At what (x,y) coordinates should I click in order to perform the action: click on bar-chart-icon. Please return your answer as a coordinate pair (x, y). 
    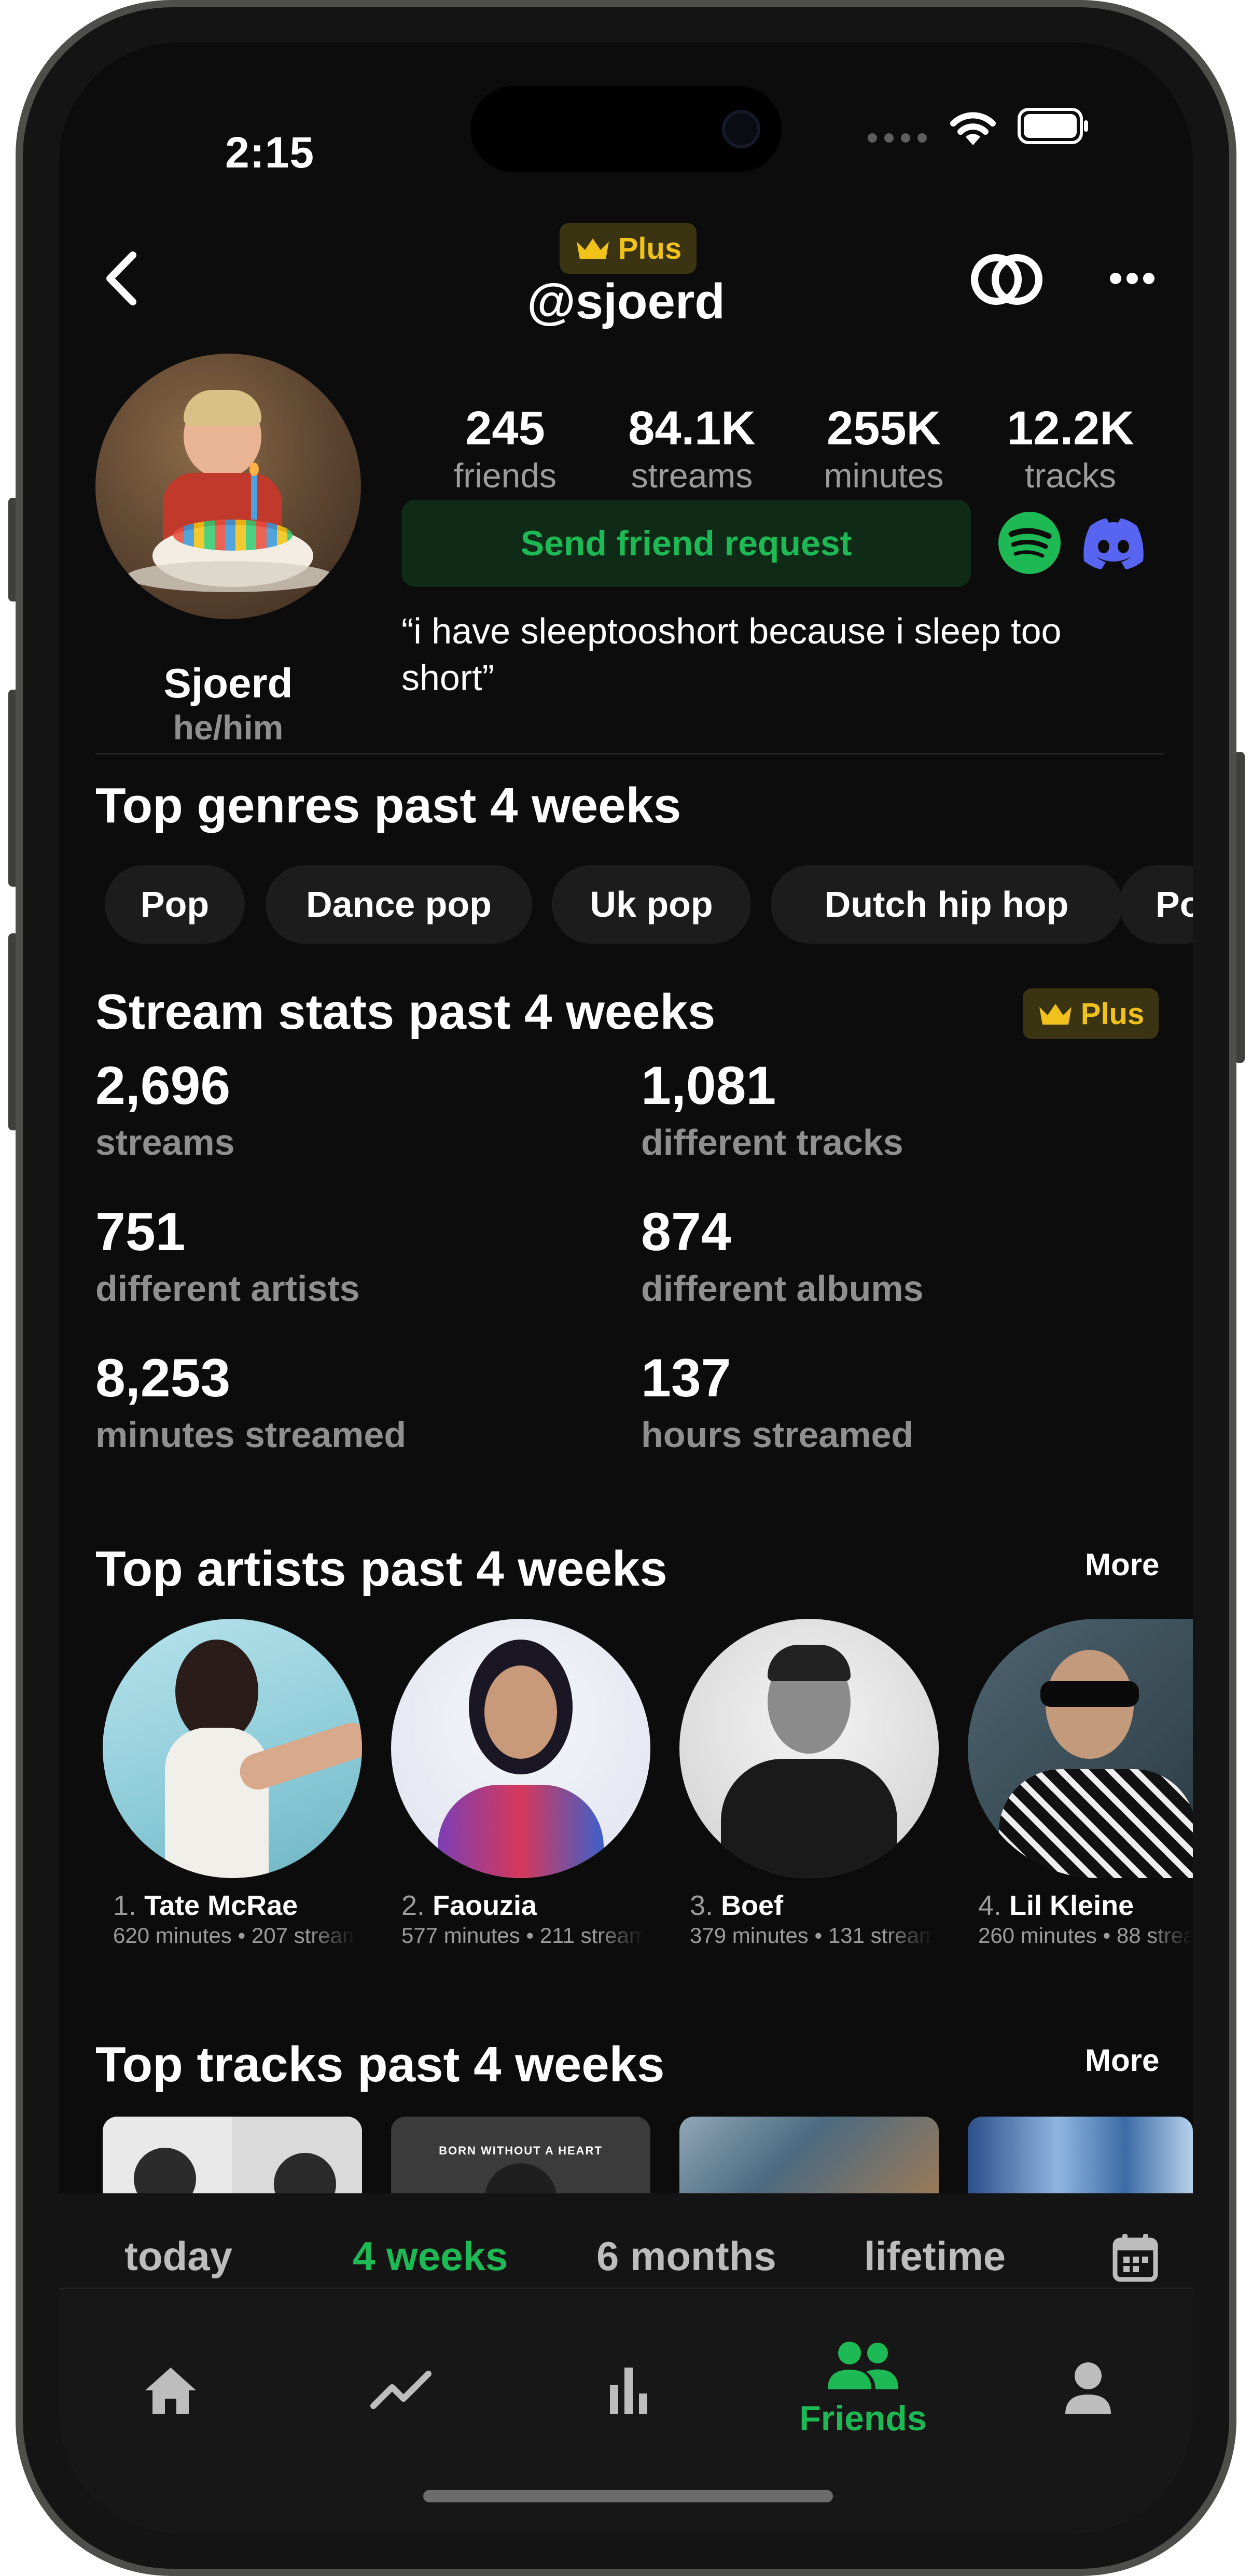
    Looking at the image, I should click on (628, 2390).